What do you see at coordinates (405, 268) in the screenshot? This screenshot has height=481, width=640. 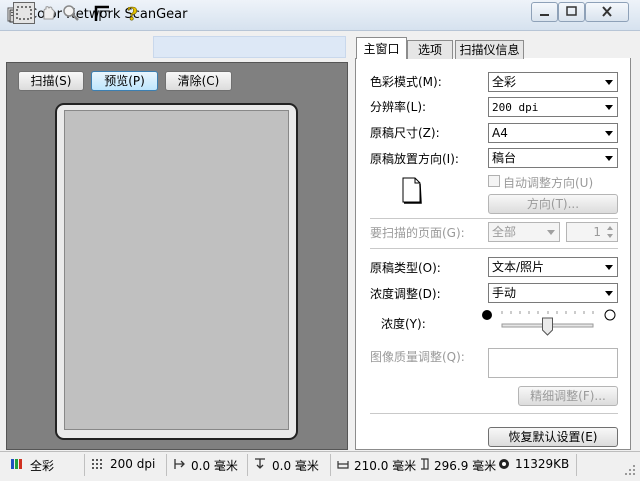 I see `original-type-label: 原稿类型(O):` at bounding box center [405, 268].